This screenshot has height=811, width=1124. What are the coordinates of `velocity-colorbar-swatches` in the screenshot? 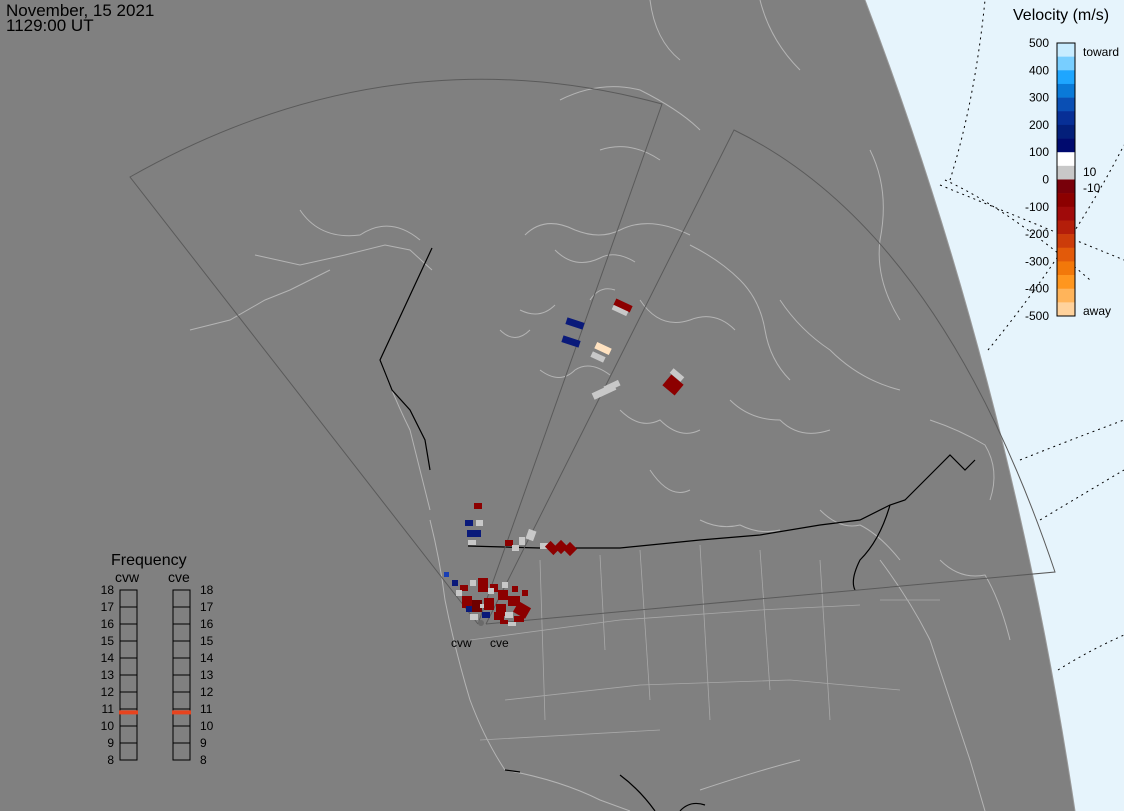 It's located at (1066, 179).